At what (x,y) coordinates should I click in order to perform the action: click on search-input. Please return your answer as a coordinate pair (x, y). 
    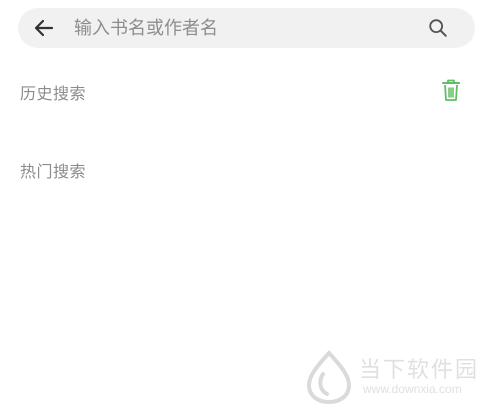
    Looking at the image, I should click on (239, 28).